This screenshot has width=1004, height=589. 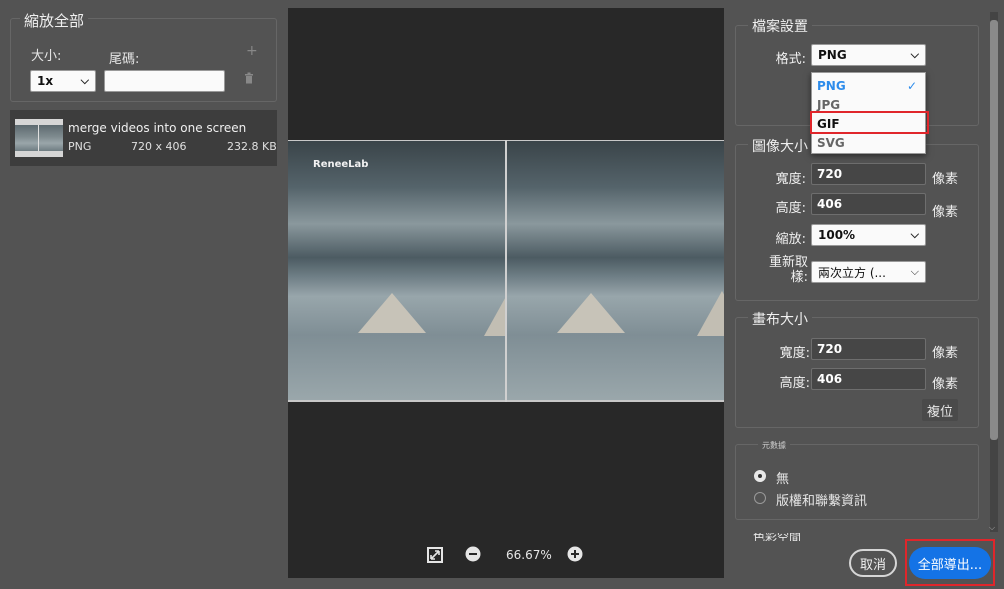 I want to click on watermark-left: ReneeLab, so click(x=341, y=164).